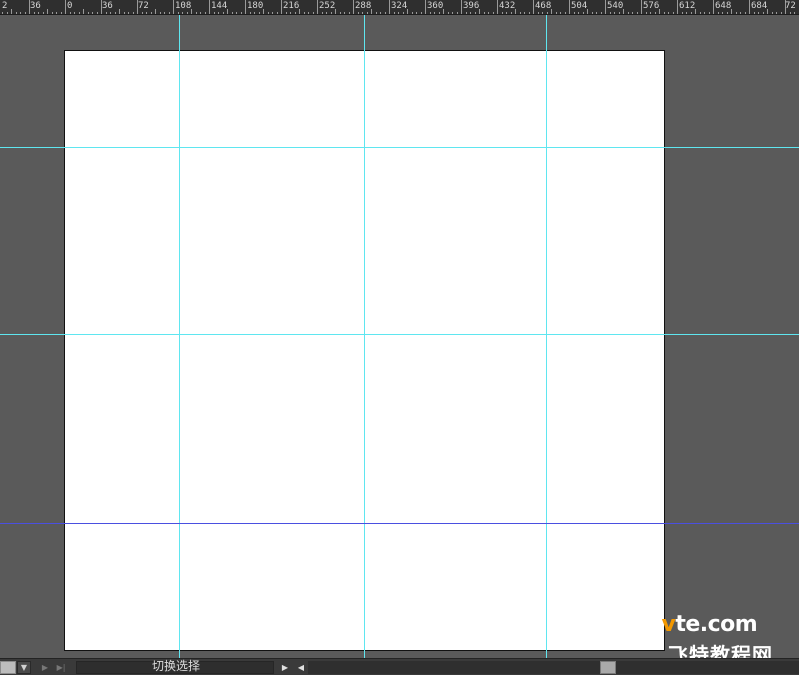 This screenshot has width=799, height=675. Describe the element at coordinates (651, 6) in the screenshot. I see `ruler-label: 576` at that location.